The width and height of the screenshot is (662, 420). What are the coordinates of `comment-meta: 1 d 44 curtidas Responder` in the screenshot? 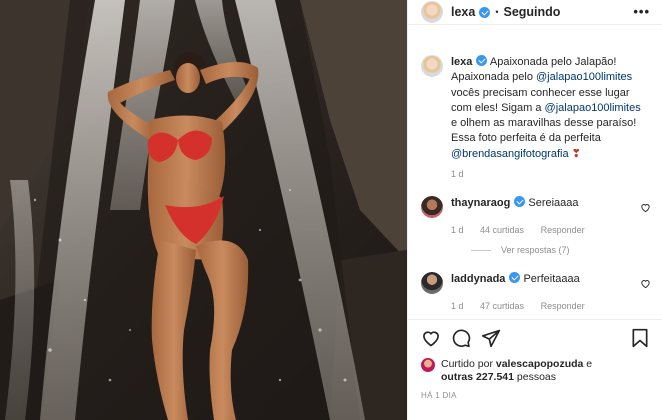 It's located at (550, 230).